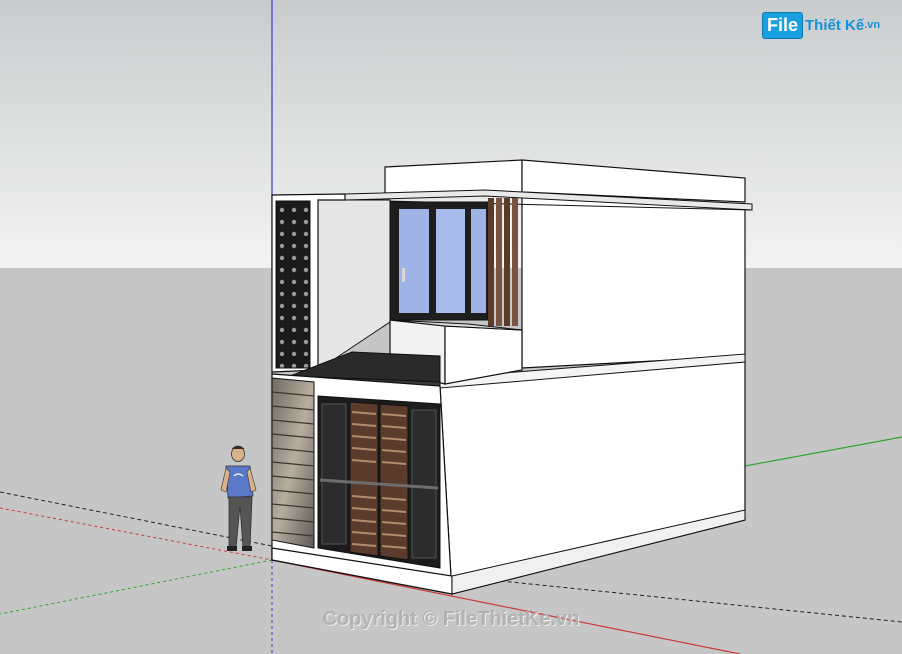 This screenshot has height=654, width=902. I want to click on decorative-lattice-screen, so click(293, 284).